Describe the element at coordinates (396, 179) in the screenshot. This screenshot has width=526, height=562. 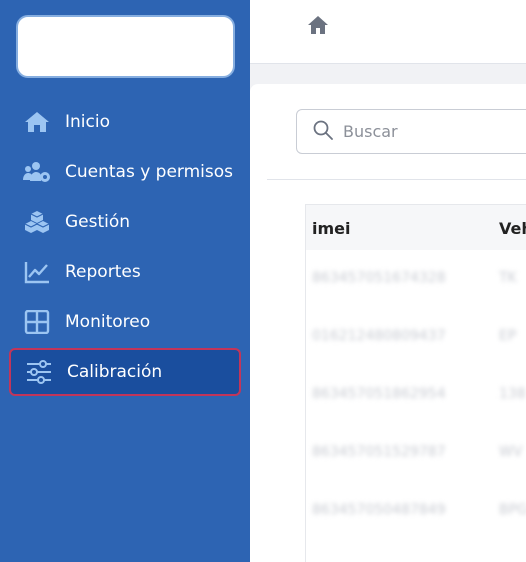
I see `divider` at that location.